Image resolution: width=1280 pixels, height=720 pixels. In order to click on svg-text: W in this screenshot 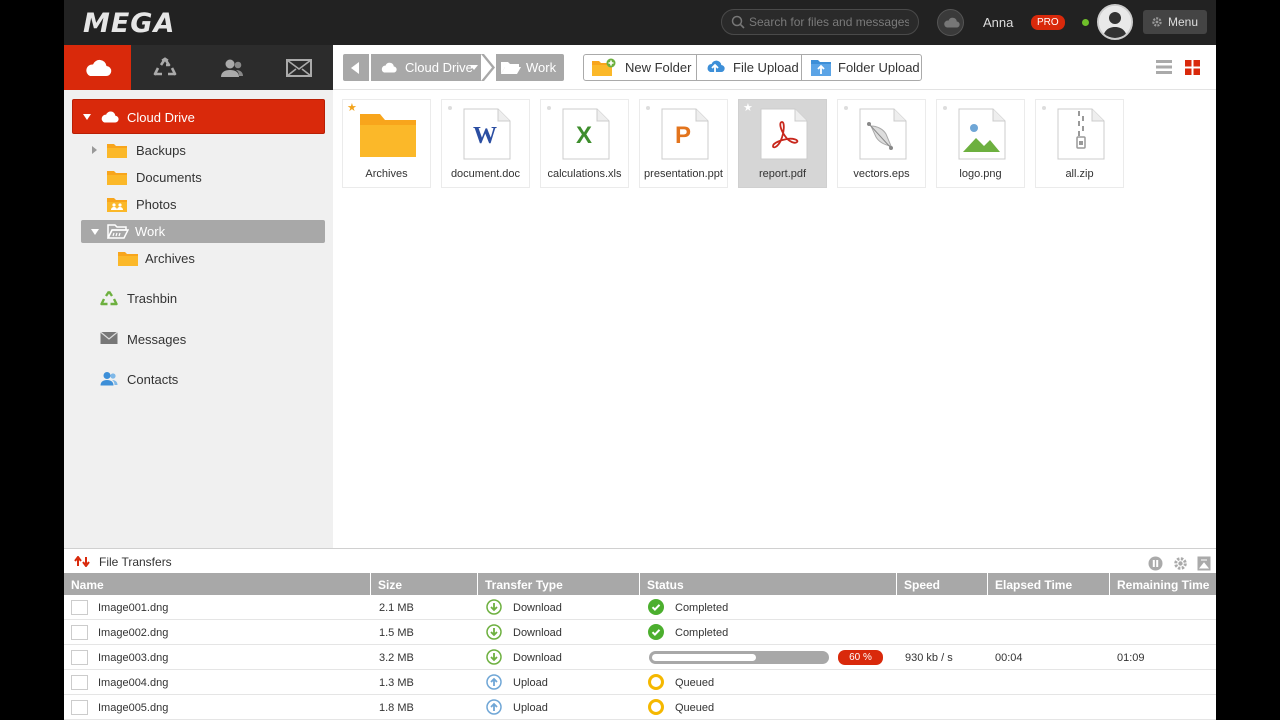, I will do `click(485, 136)`.